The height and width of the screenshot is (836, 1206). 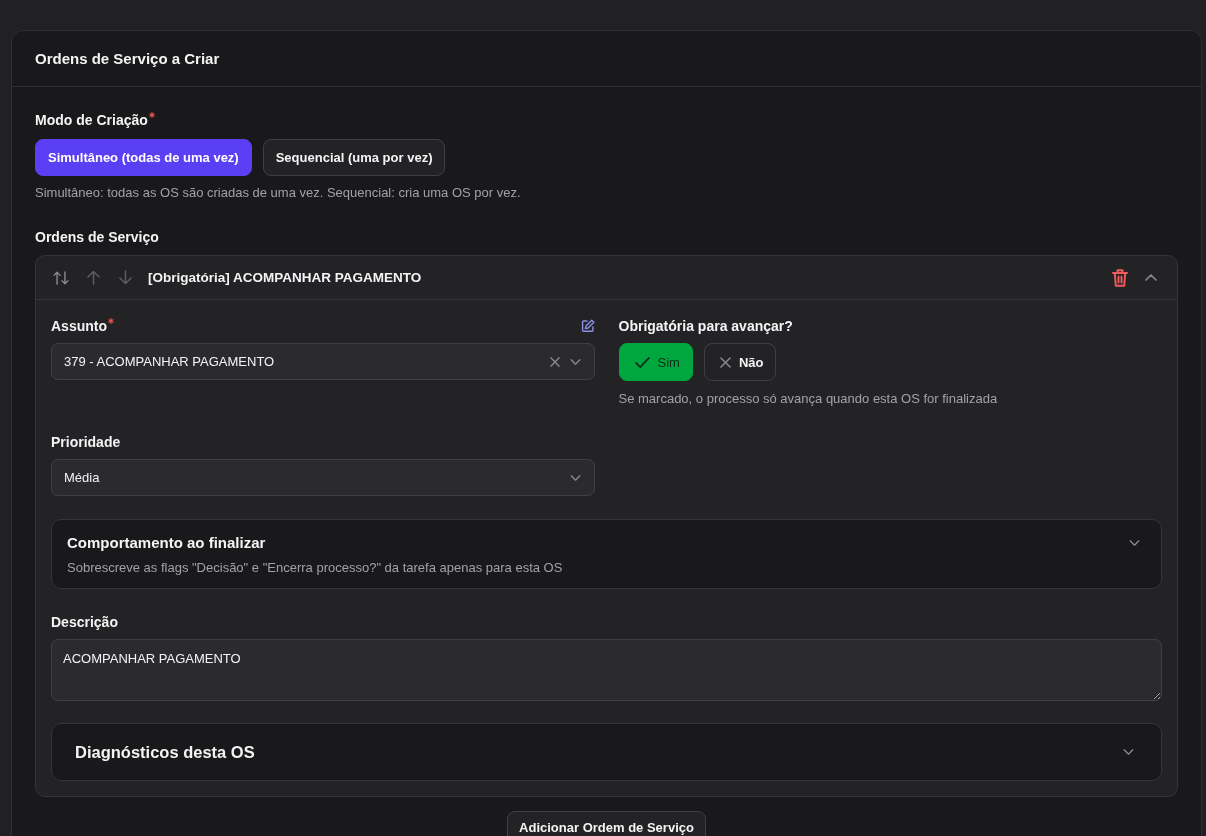 What do you see at coordinates (143, 157) in the screenshot?
I see `mode-option: Simultâneo (todas de uma vez)` at bounding box center [143, 157].